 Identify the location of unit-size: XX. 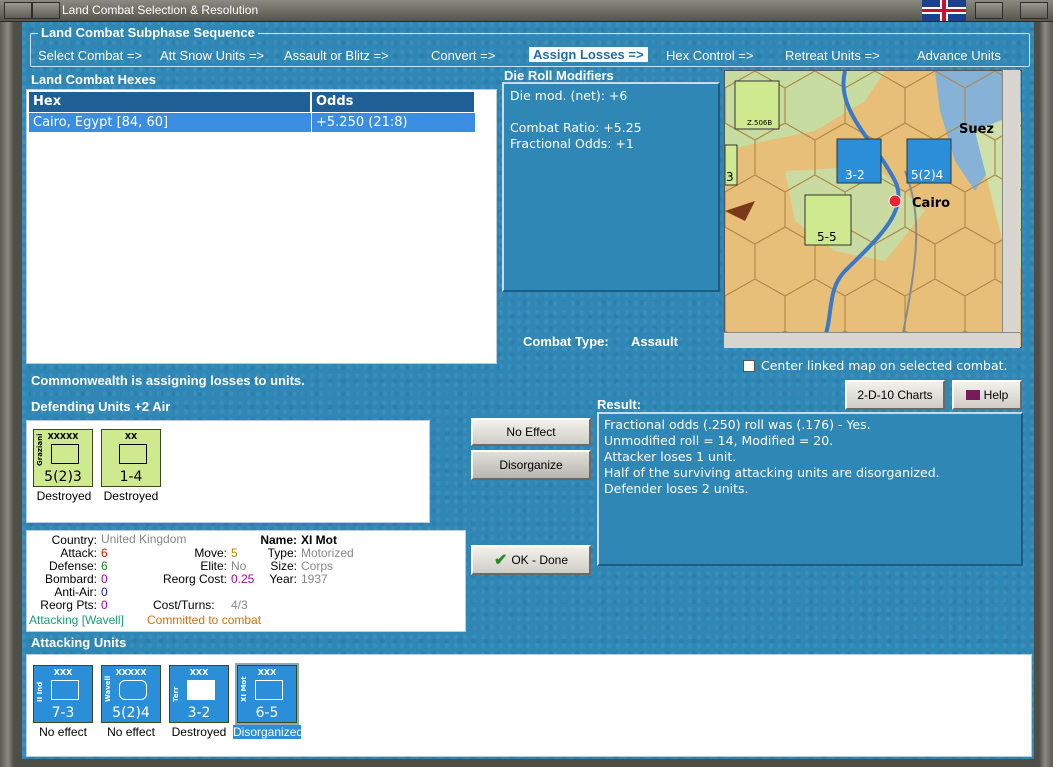
(131, 436).